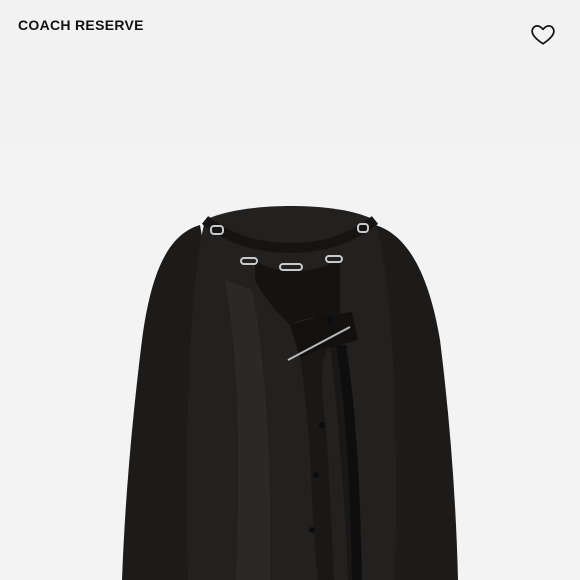 This screenshot has height=580, width=580. What do you see at coordinates (543, 34) in the screenshot?
I see `wishlist-heart-icon` at bounding box center [543, 34].